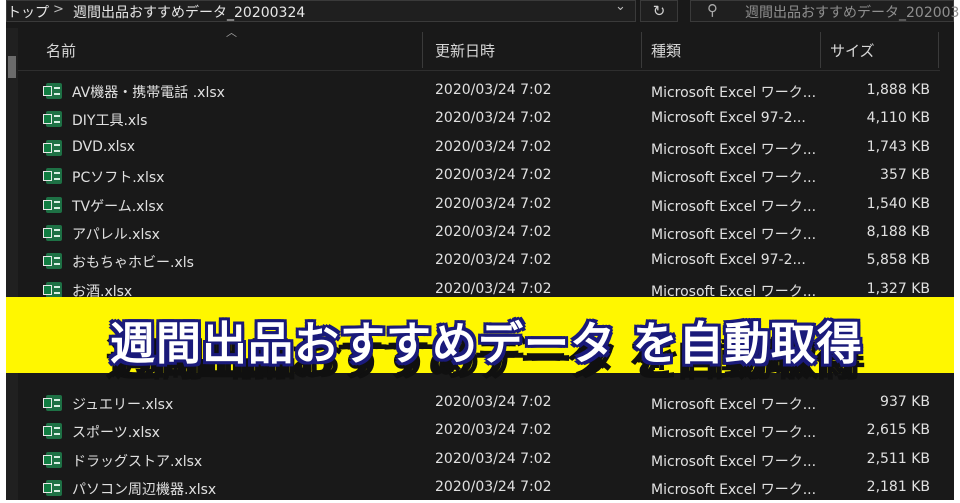  I want to click on column-date: 更新日時, so click(465, 50).